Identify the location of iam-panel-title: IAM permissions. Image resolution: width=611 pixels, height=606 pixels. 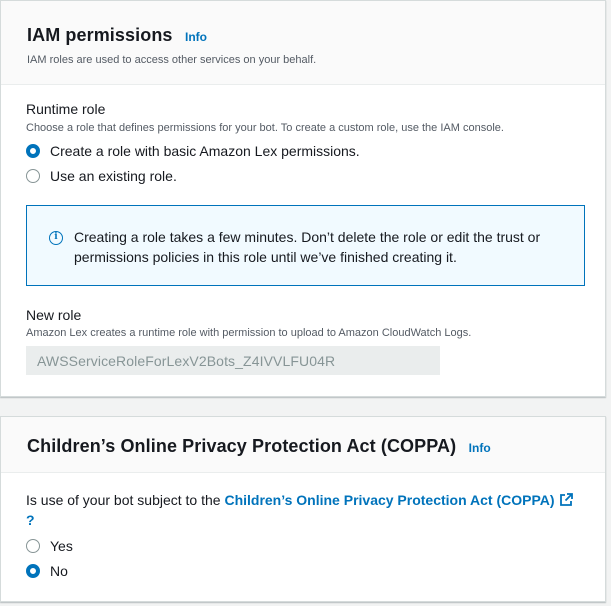
(100, 35).